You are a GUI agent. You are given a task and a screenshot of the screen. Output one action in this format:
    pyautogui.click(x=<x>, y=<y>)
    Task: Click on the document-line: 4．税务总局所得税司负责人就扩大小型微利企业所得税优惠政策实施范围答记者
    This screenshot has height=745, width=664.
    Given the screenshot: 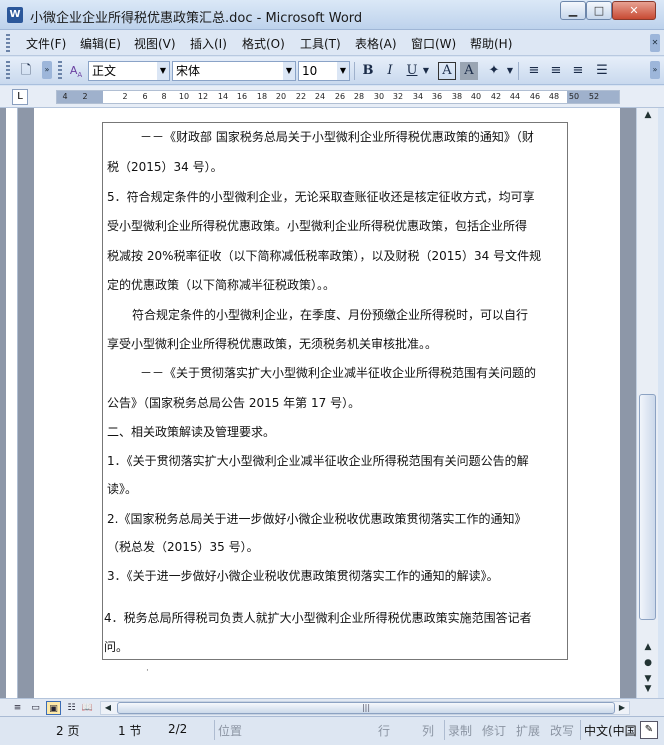 What is the action you would take?
    pyautogui.click(x=318, y=617)
    